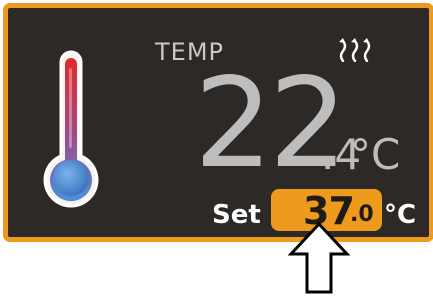  I want to click on setpoint-label: Set, so click(236, 215).